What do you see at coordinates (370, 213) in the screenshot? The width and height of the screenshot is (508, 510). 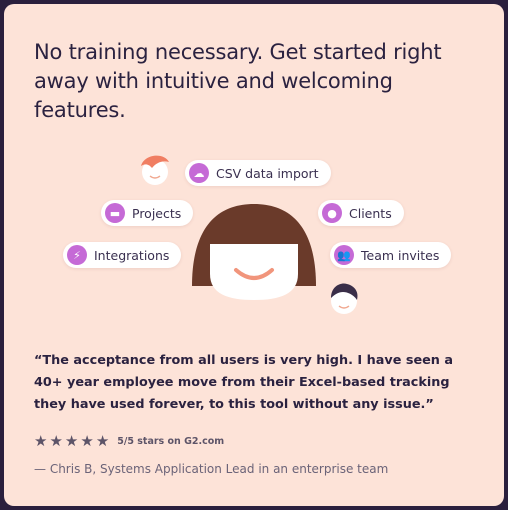 I see `feature-label: Clients` at bounding box center [370, 213].